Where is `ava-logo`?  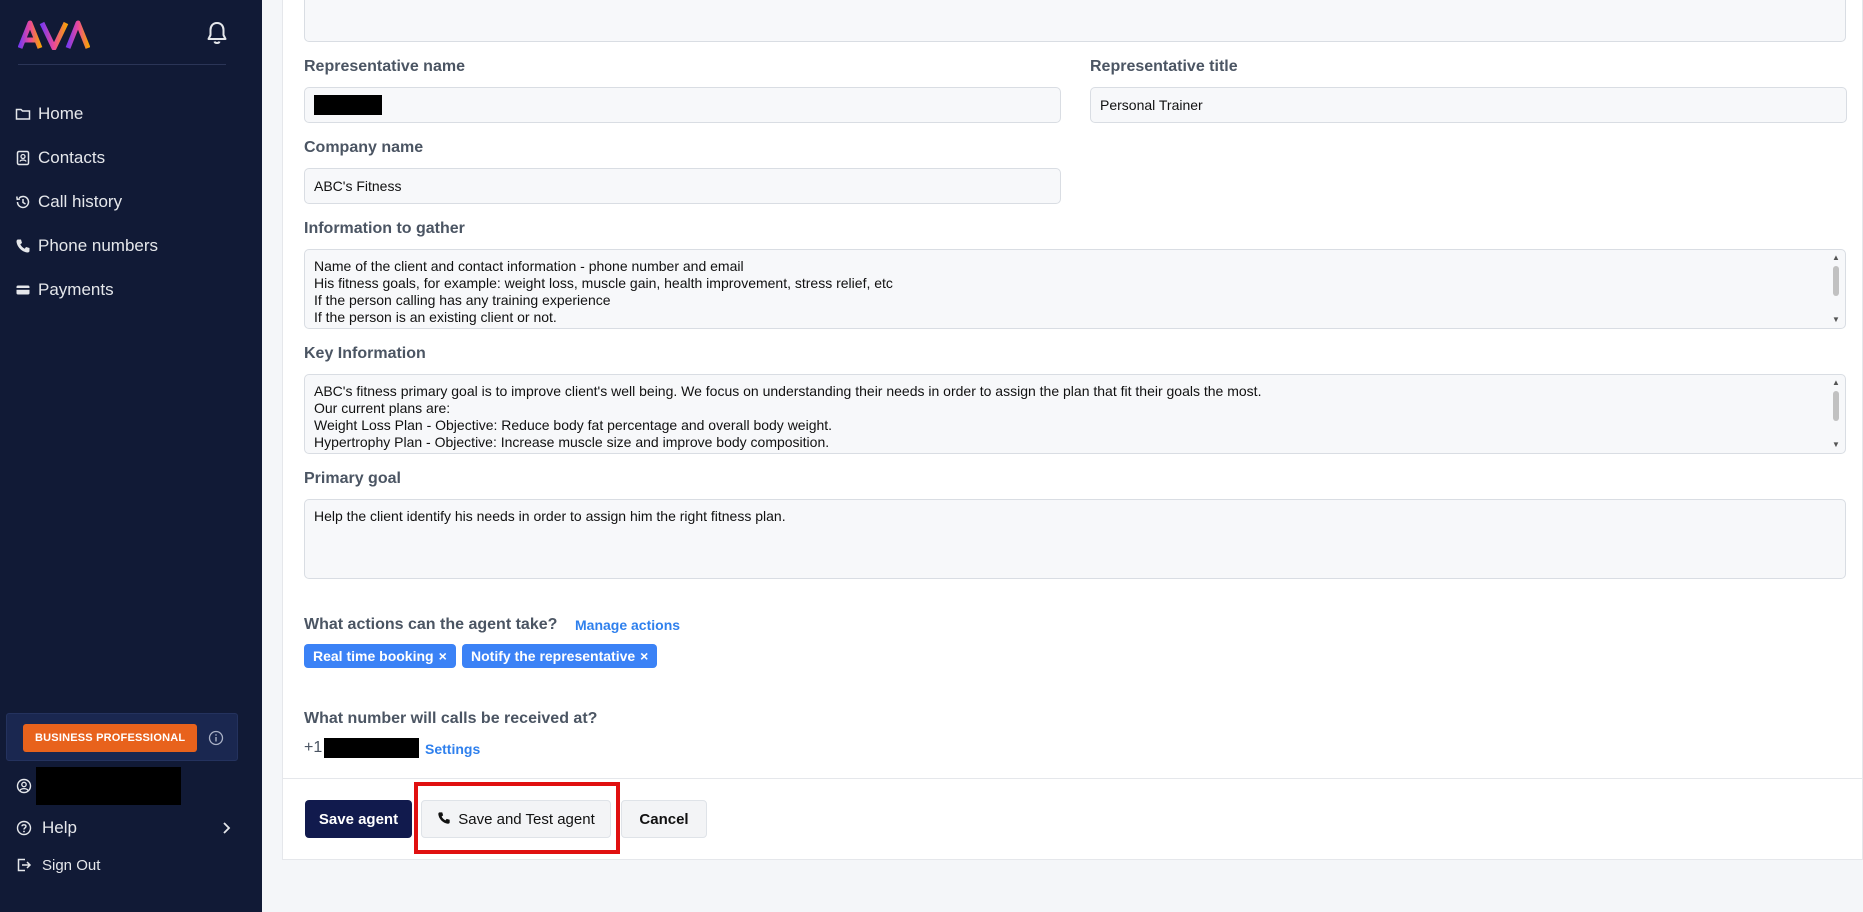
ava-logo is located at coordinates (54, 35).